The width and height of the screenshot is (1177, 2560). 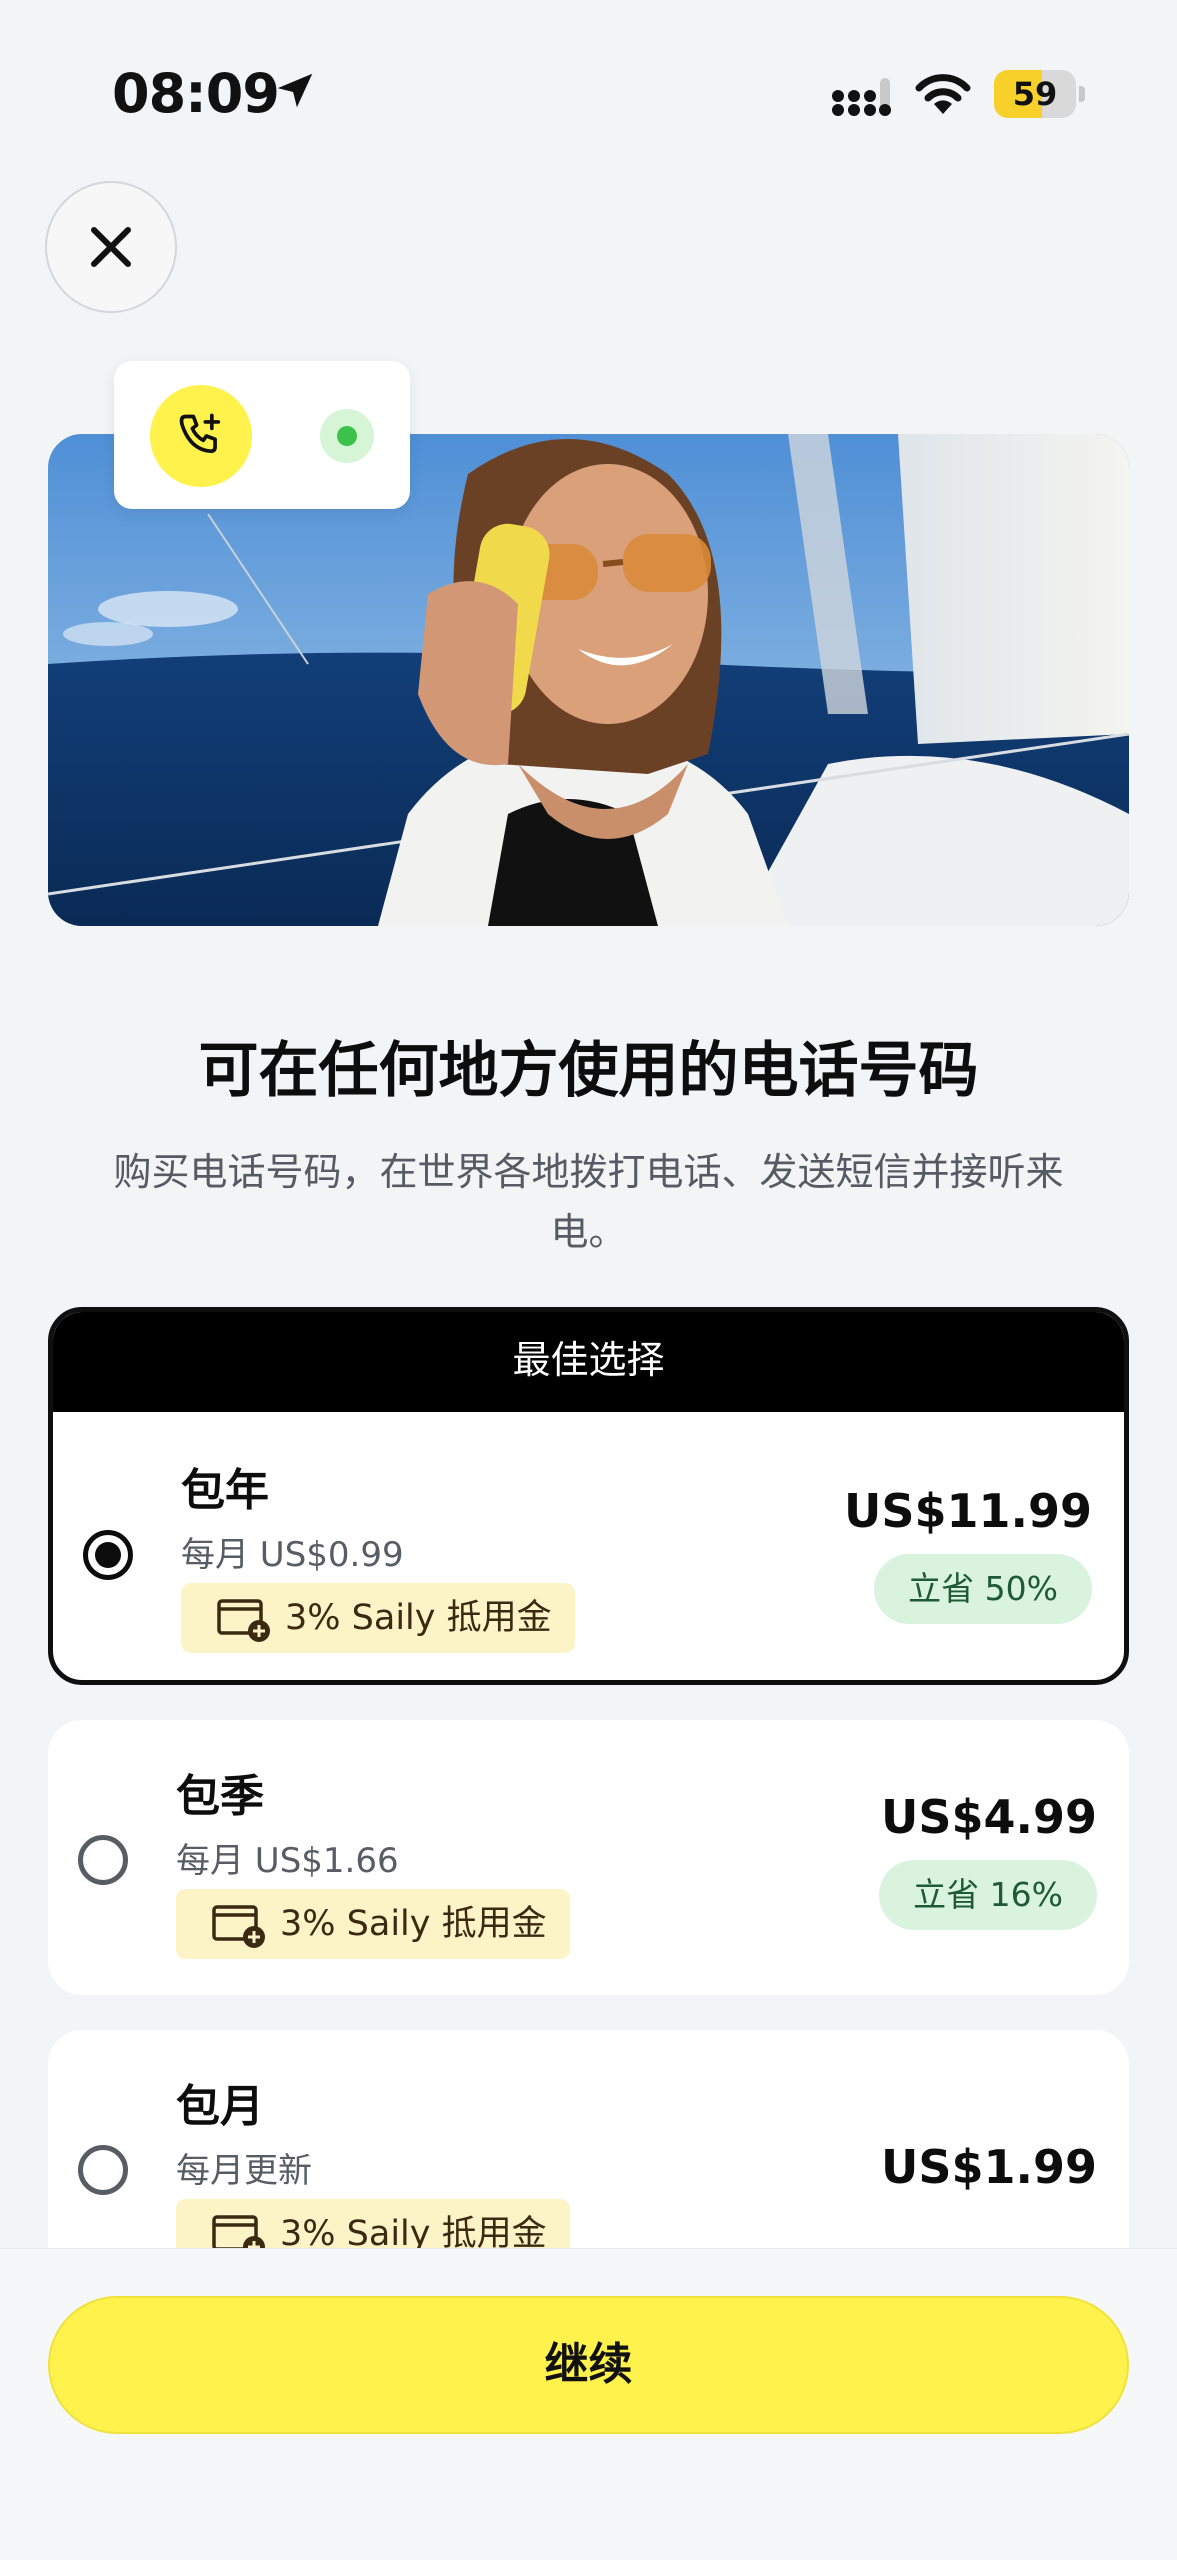 What do you see at coordinates (225, 1490) in the screenshot?
I see `plan-name: 包年` at bounding box center [225, 1490].